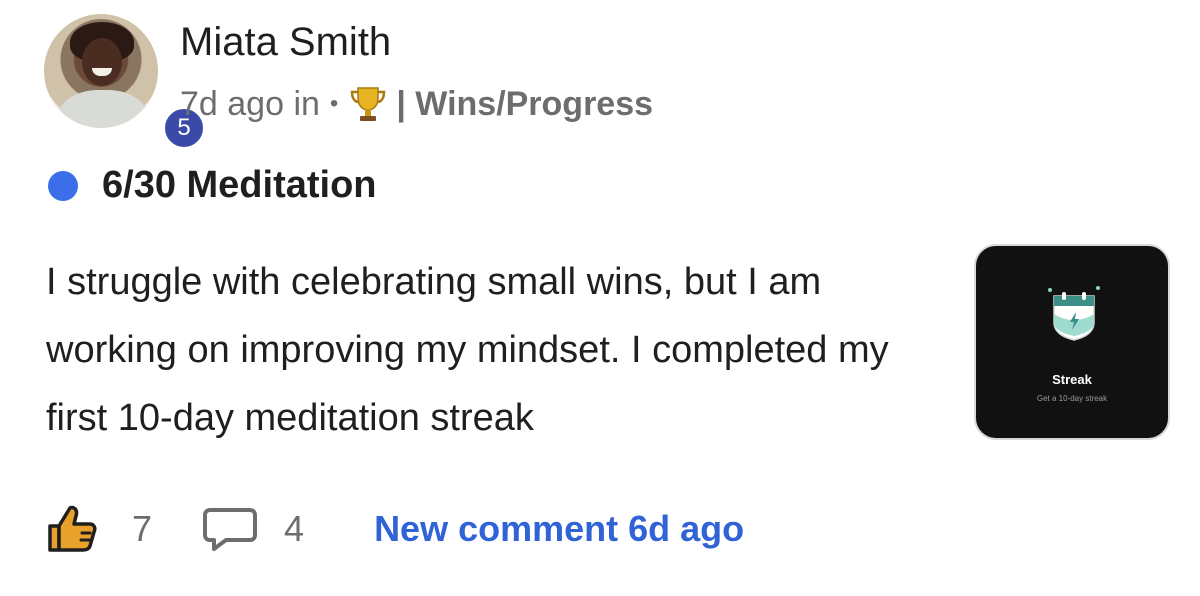 The width and height of the screenshot is (1200, 596). I want to click on post-actions: 7 4 New comment 6d ago, so click(395, 529).